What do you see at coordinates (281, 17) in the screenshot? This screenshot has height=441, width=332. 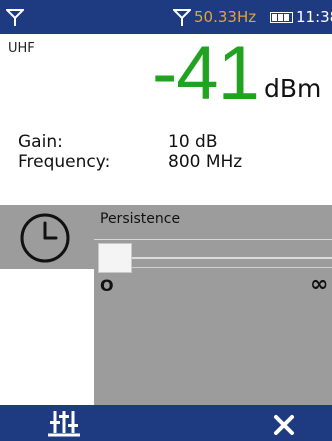 I see `battery-icon` at bounding box center [281, 17].